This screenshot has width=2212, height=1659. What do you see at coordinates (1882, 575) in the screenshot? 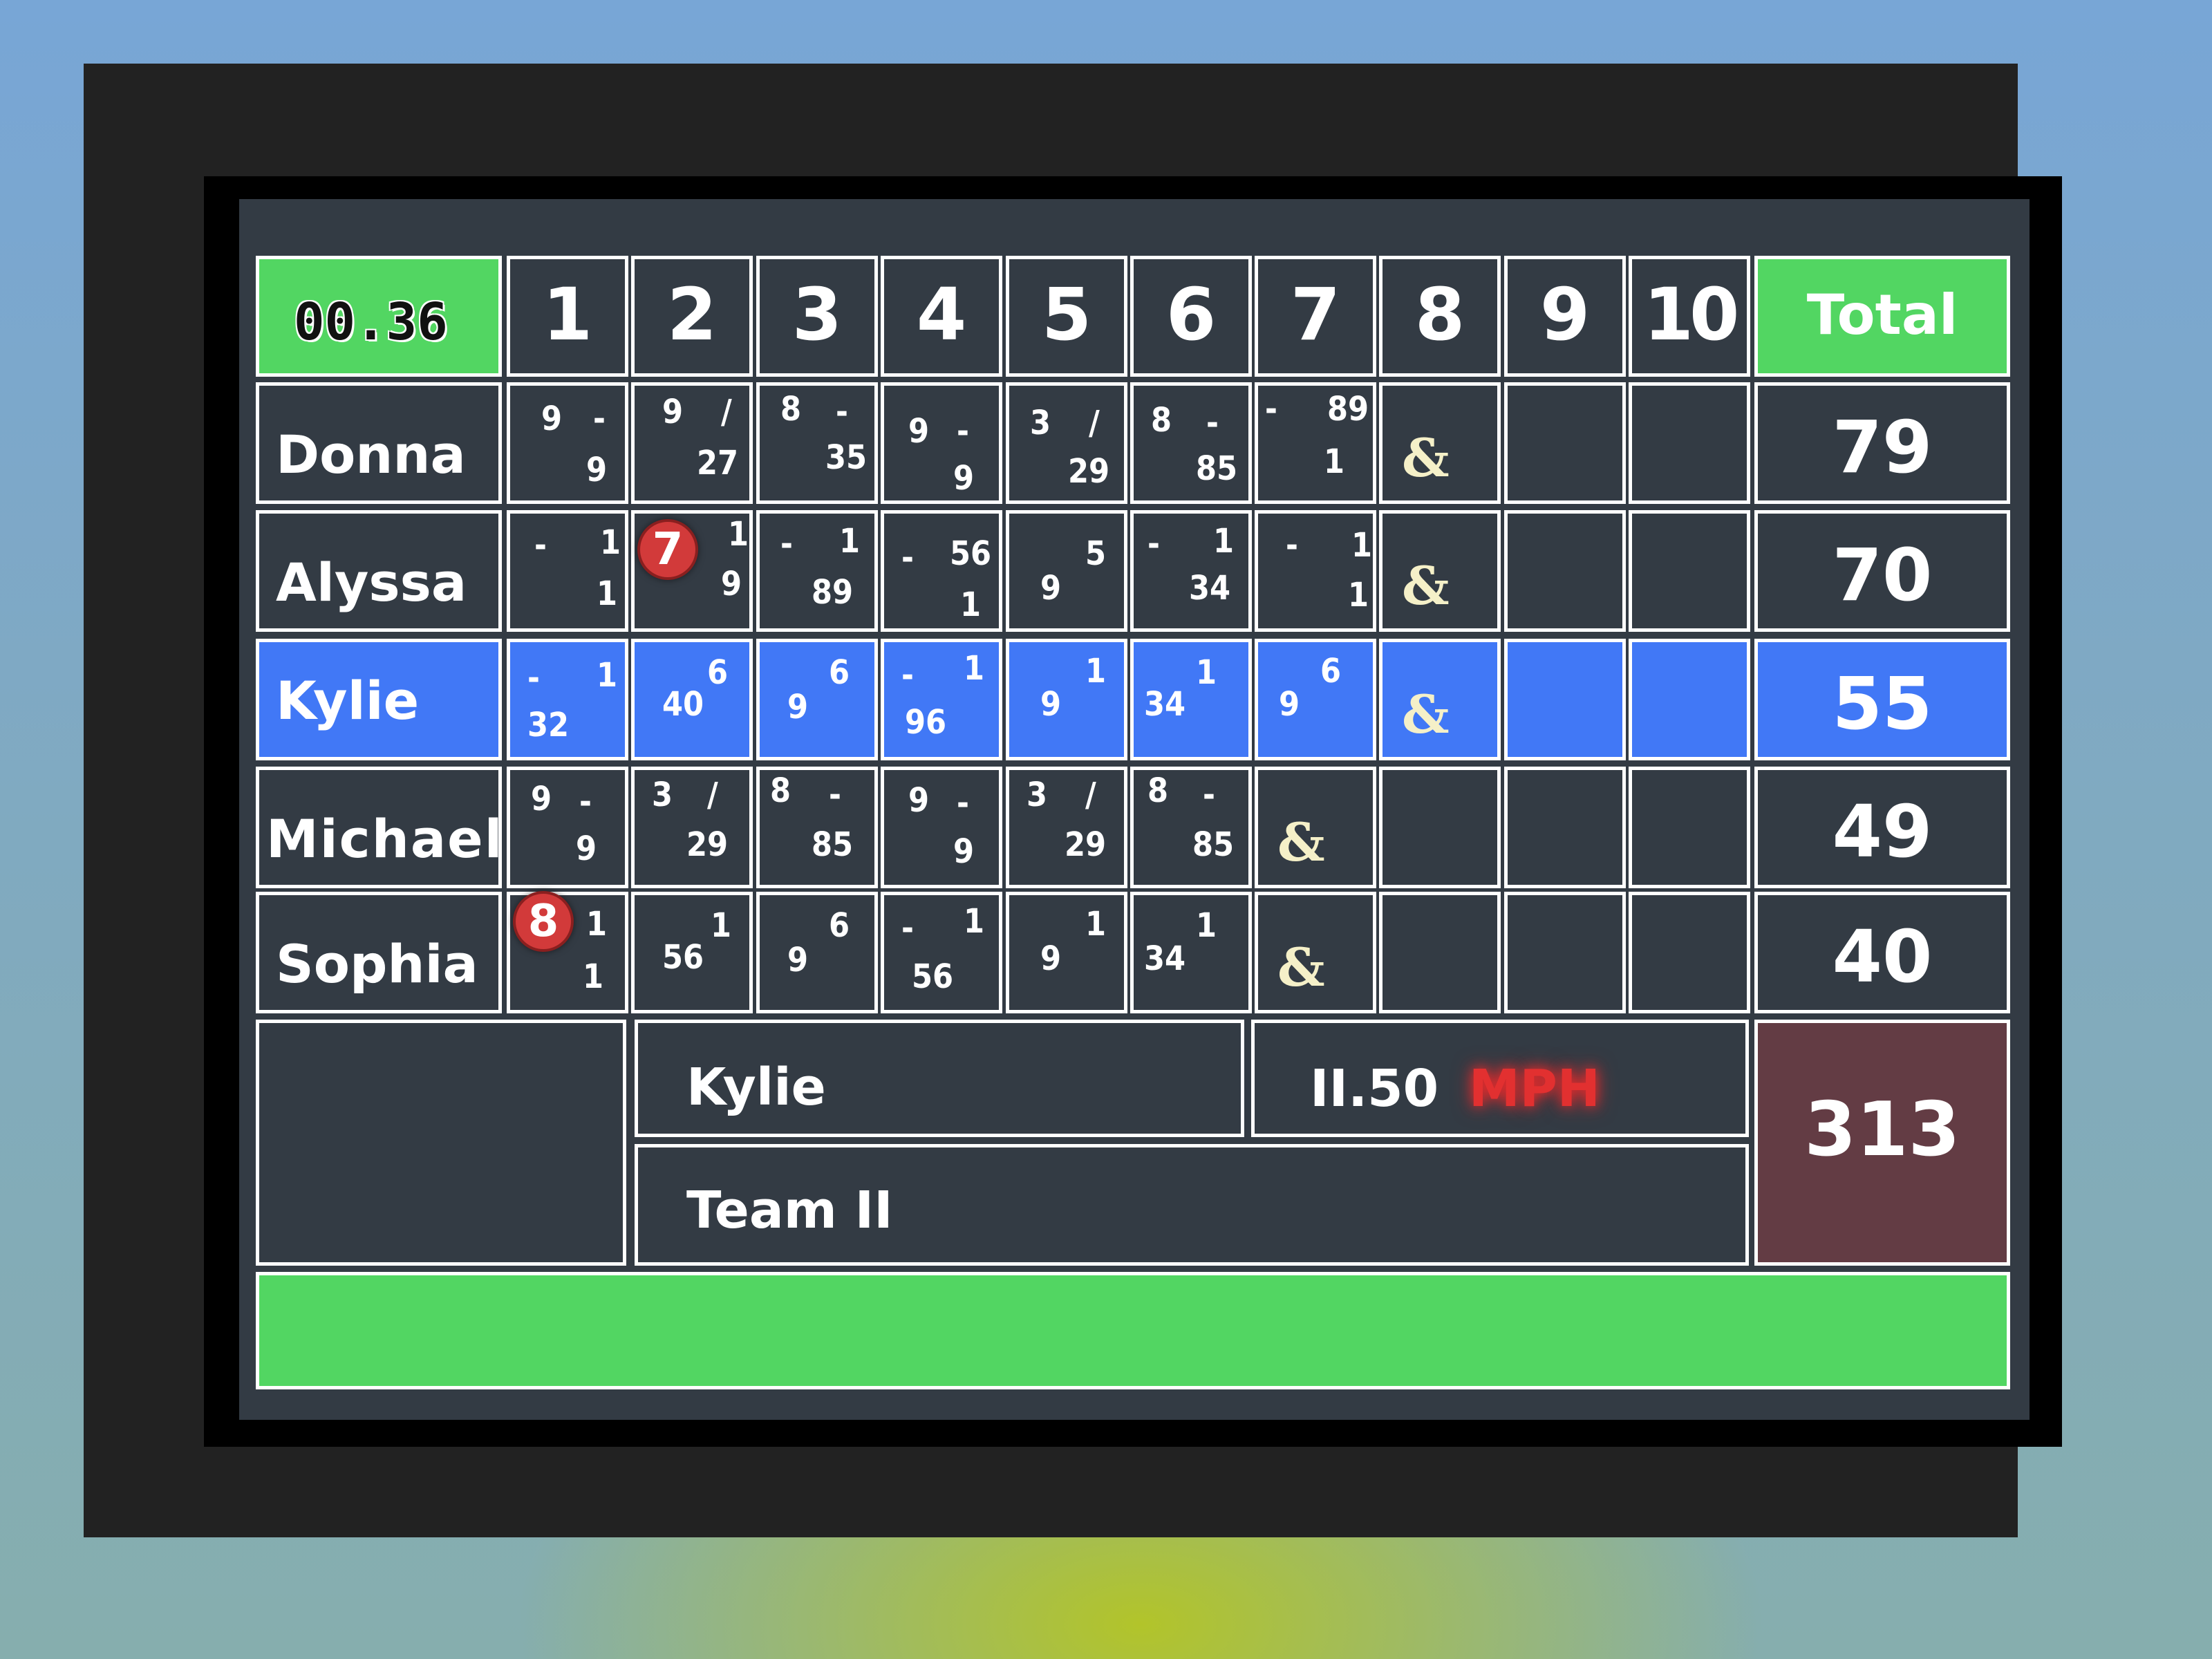
I see `player-total: 70` at bounding box center [1882, 575].